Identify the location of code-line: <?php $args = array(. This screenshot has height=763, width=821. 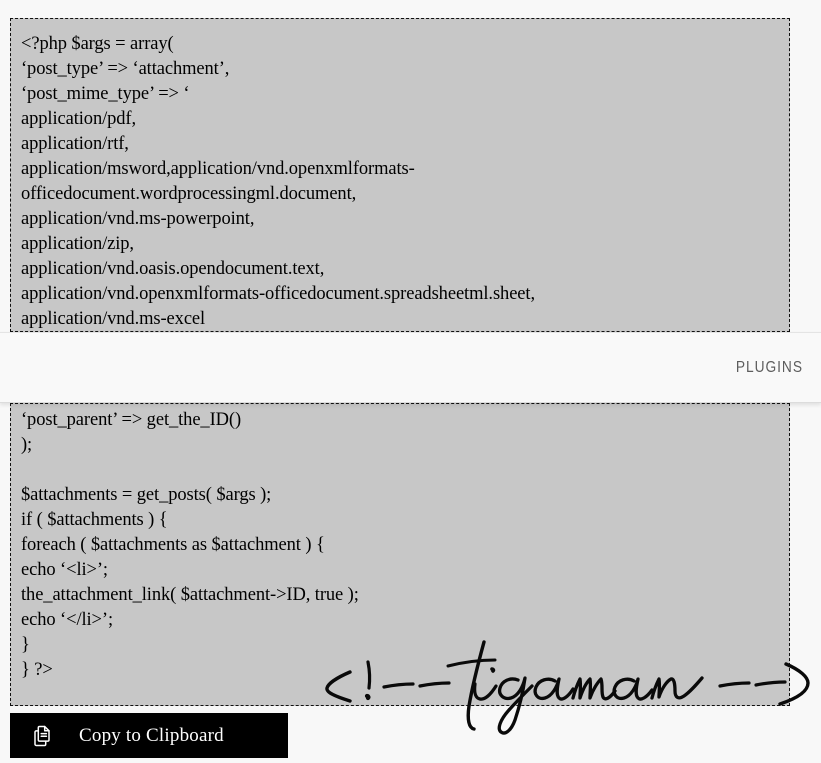
(97, 44).